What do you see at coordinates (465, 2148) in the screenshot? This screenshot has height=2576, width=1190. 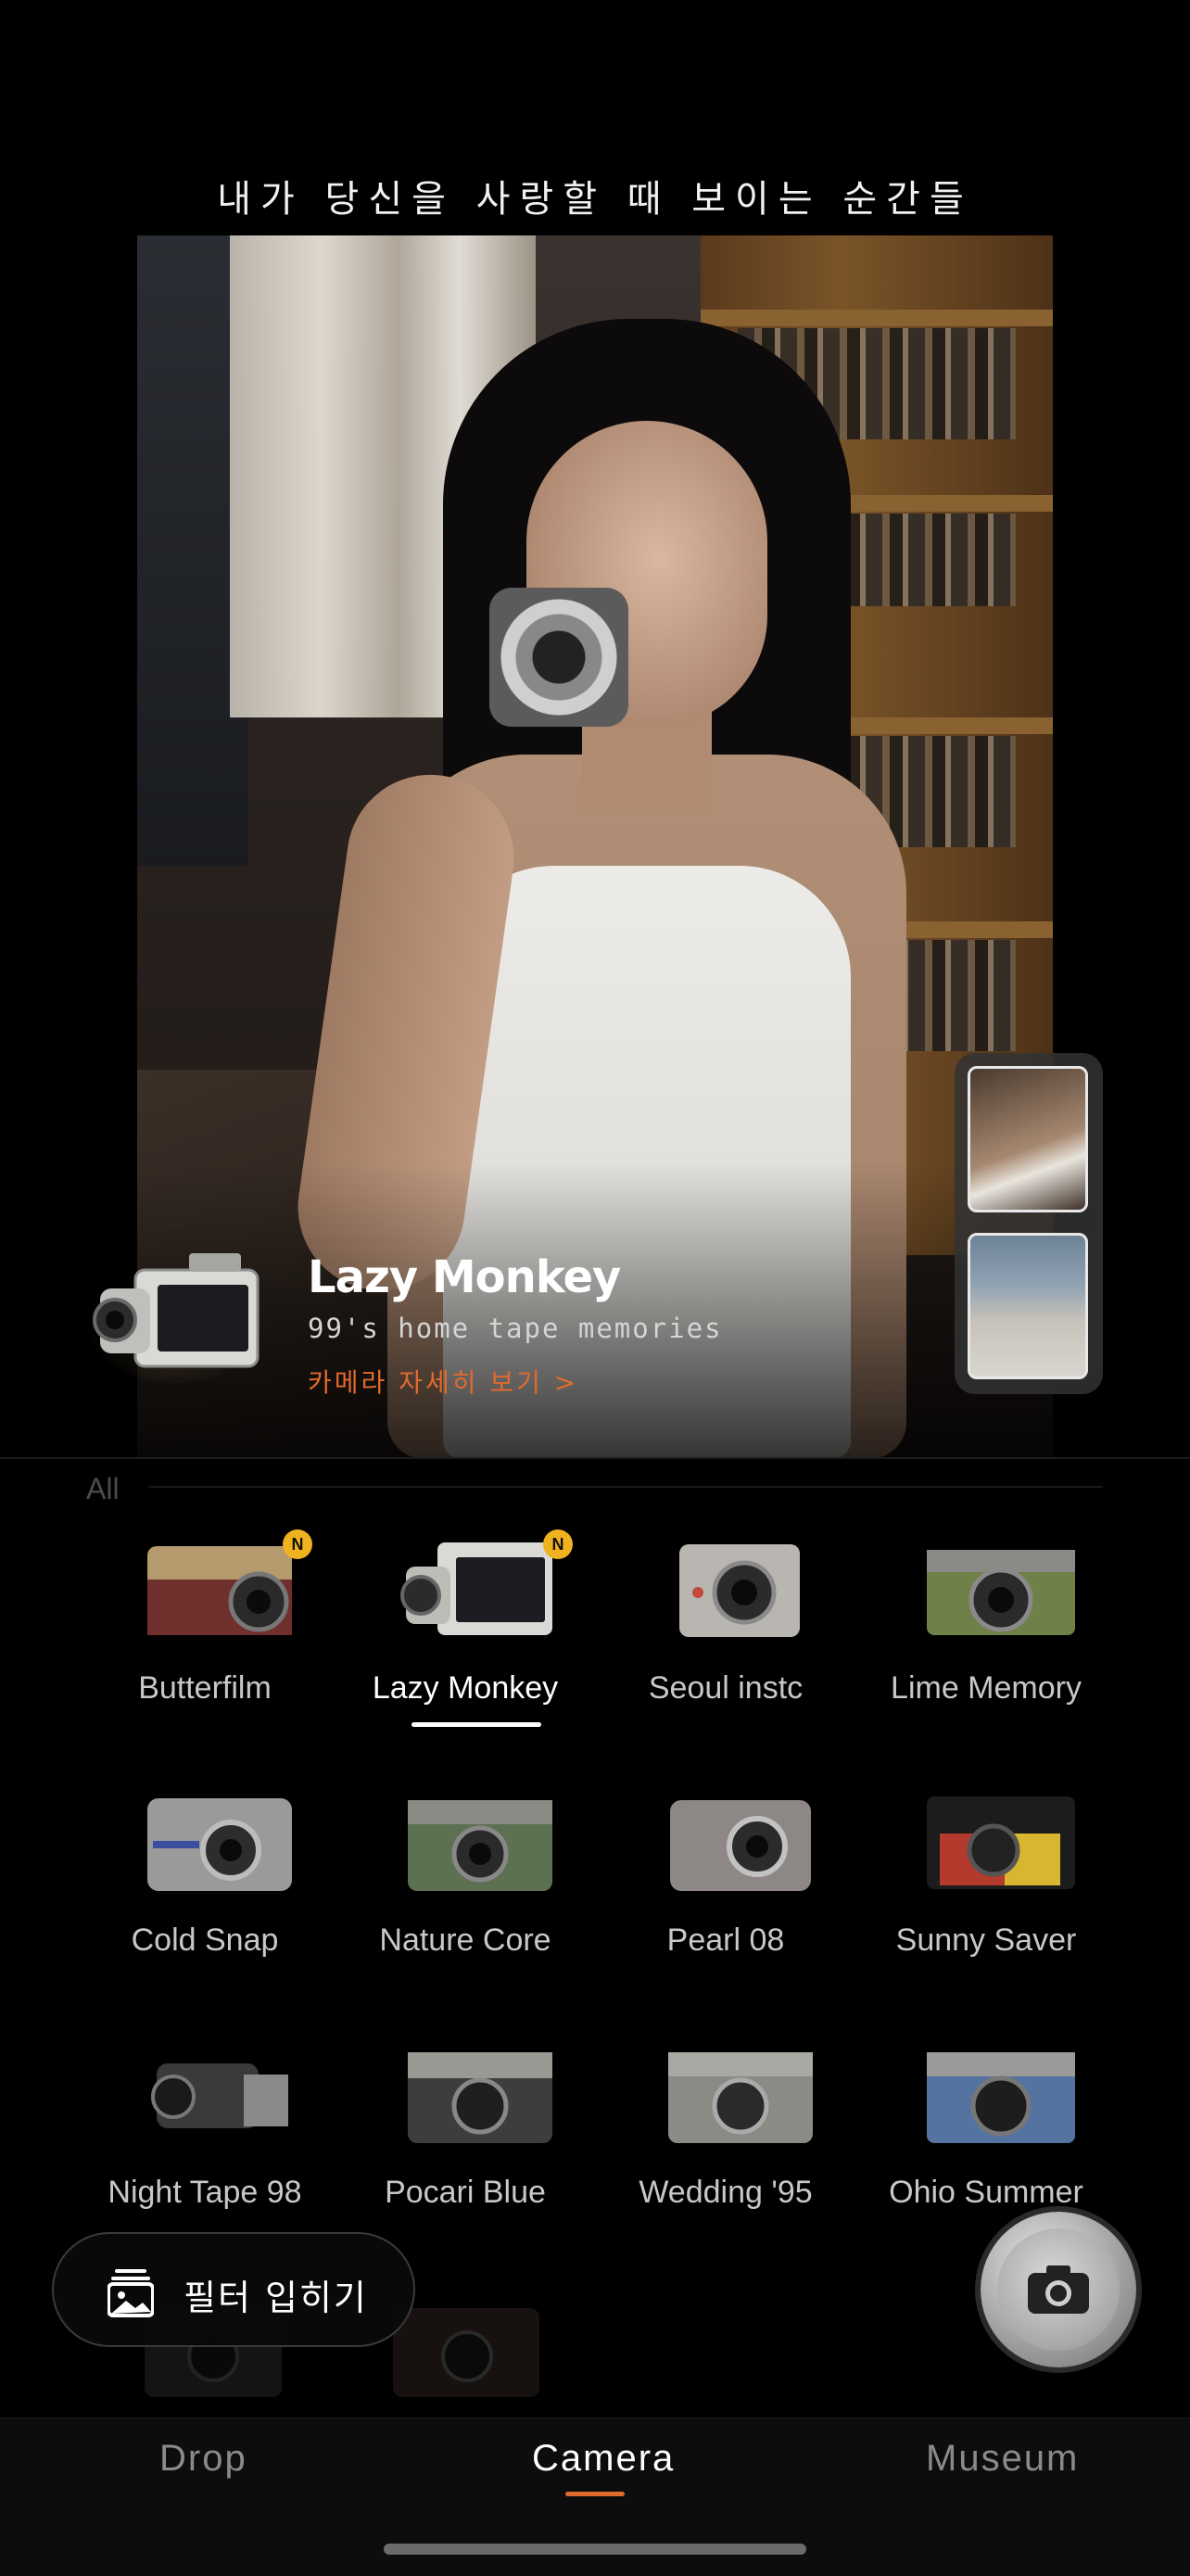 I see `camera-item-pocari-blue: Pocari Blue` at bounding box center [465, 2148].